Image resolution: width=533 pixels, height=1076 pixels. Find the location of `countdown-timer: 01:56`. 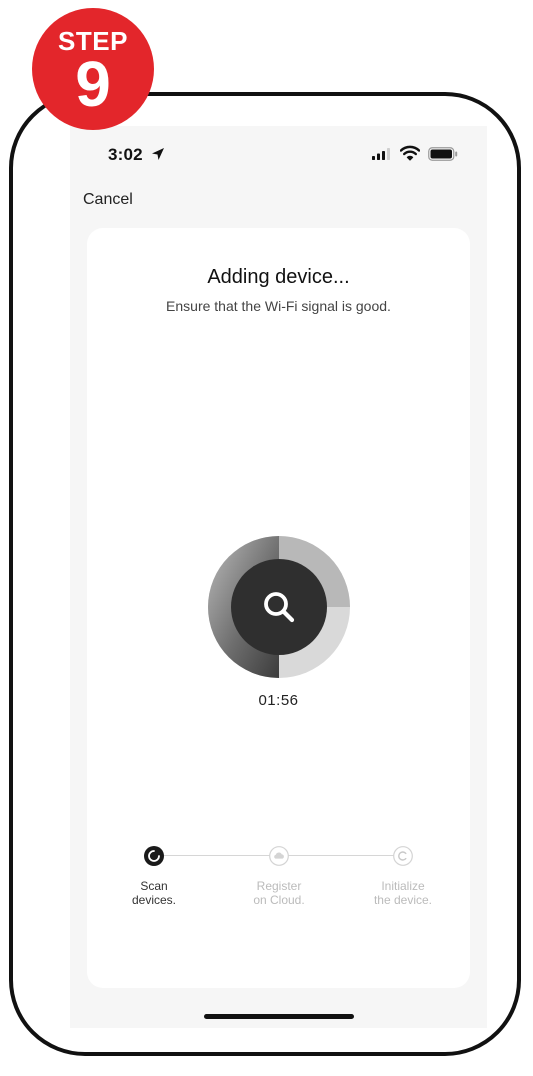

countdown-timer: 01:56 is located at coordinates (278, 700).